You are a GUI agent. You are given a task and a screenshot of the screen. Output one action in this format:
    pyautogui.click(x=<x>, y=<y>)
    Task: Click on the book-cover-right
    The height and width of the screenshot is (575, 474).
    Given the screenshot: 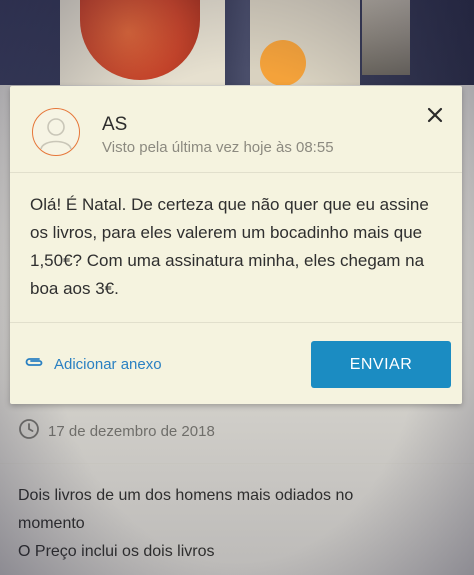 What is the action you would take?
    pyautogui.click(x=305, y=42)
    